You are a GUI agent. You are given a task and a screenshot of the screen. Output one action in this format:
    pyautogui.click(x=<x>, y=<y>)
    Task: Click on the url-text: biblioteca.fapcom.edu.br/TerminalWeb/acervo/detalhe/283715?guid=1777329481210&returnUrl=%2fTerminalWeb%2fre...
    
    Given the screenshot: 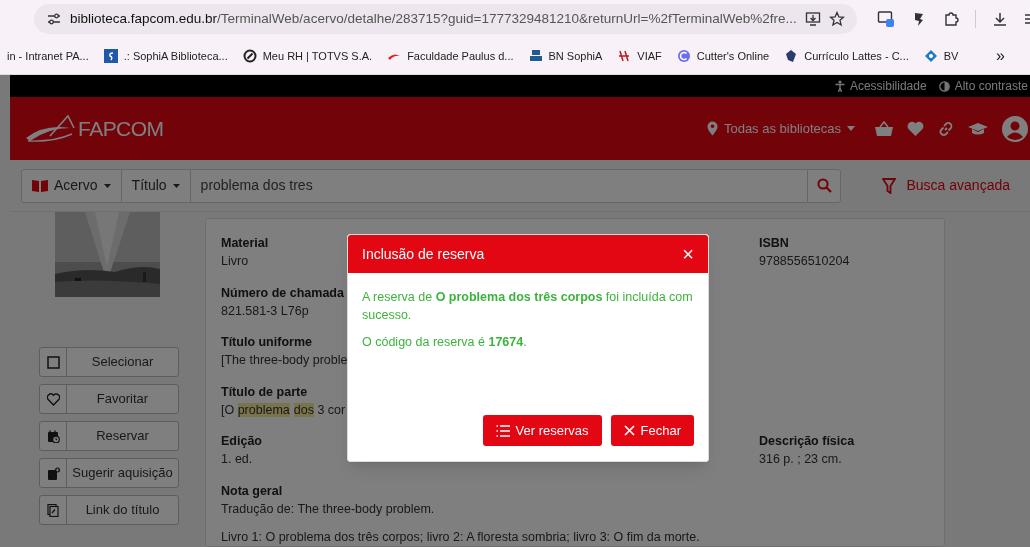 What is the action you would take?
    pyautogui.click(x=433, y=18)
    